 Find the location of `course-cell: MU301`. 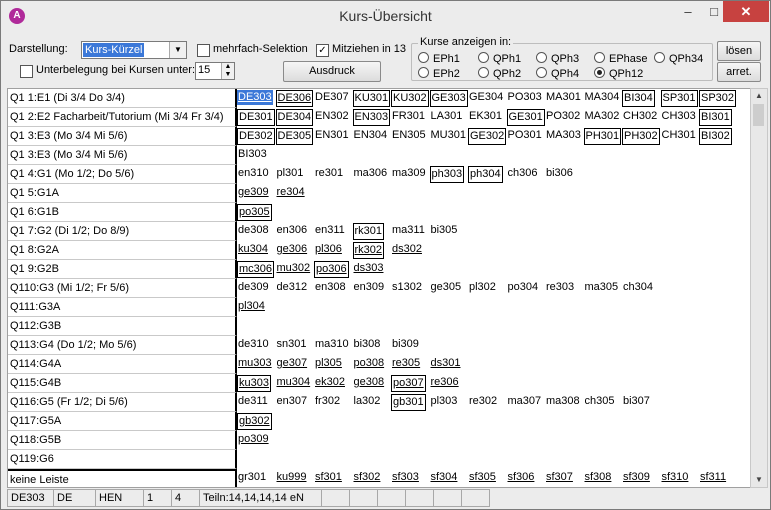

course-cell: MU301 is located at coordinates (448, 135).